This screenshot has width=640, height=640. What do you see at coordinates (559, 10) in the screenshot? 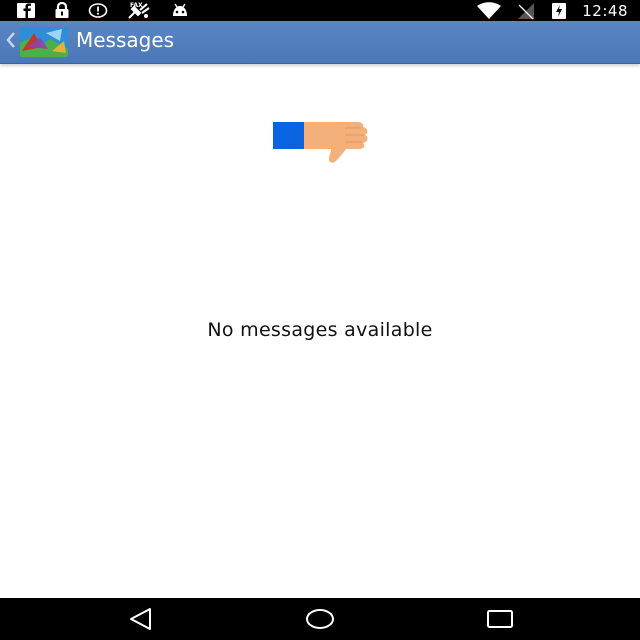
I see `battery-charging-icon` at bounding box center [559, 10].